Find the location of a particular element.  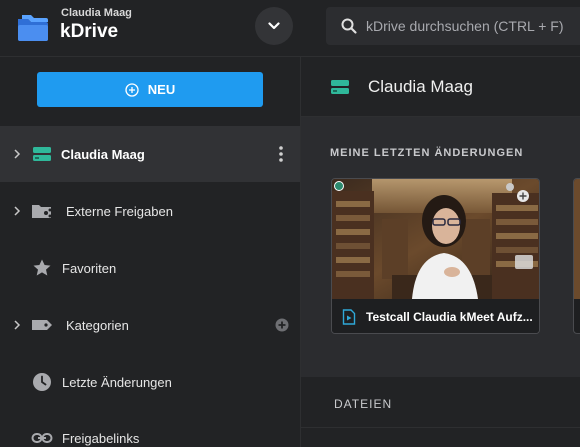

sidebar-item-label: Claudia Maag is located at coordinates (103, 154).